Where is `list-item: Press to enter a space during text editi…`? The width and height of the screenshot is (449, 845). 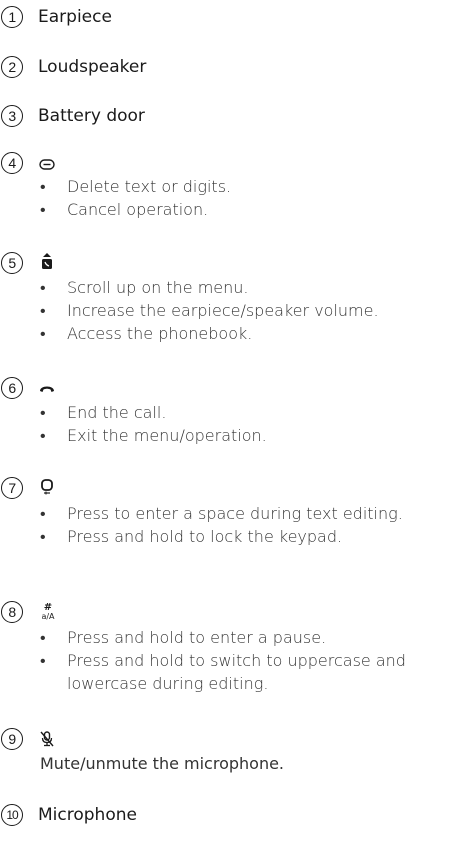 list-item: Press to enter a space during text editi… is located at coordinates (241, 513).